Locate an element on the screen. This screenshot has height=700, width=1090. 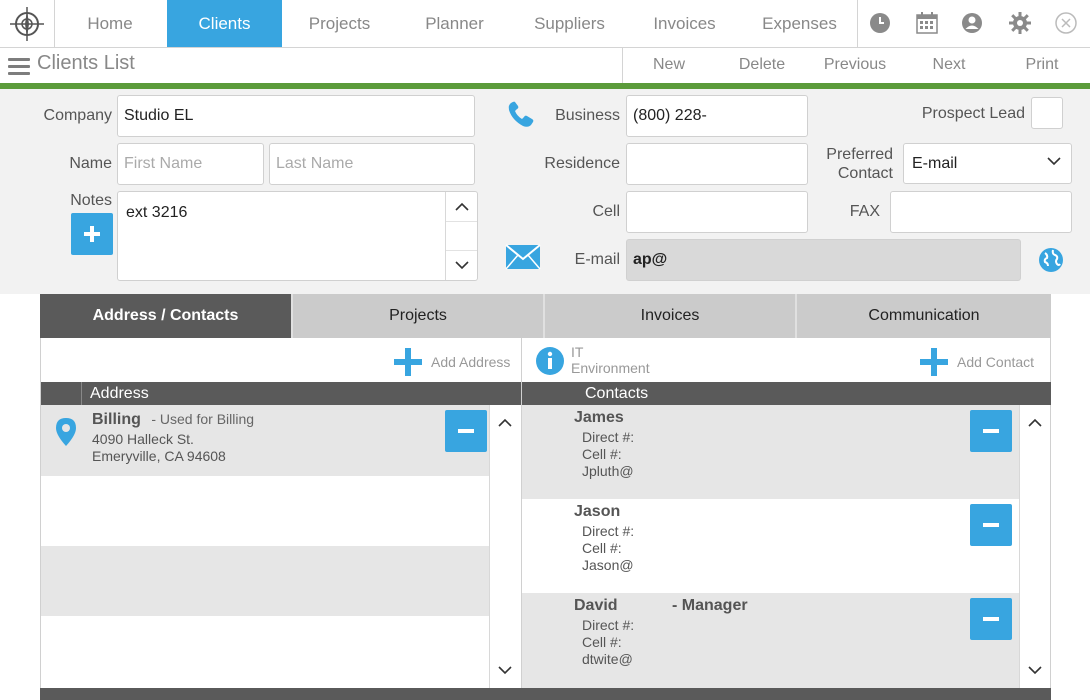
contact-name: David is located at coordinates (596, 605).